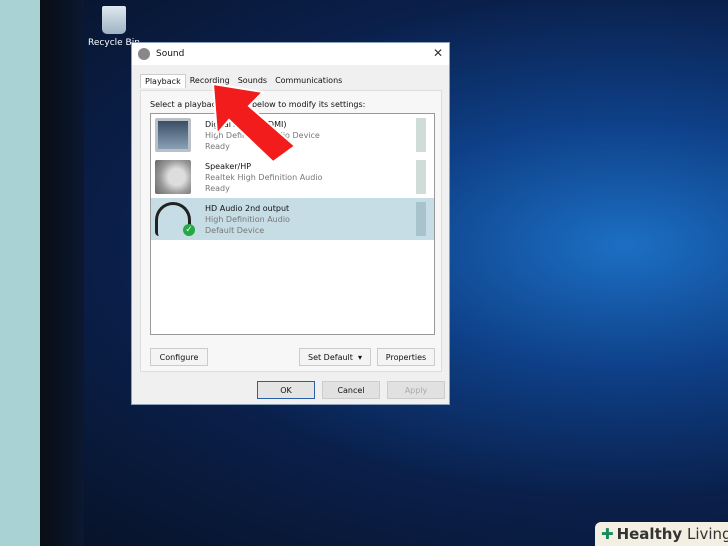 This screenshot has height=546, width=728. I want to click on close-icon: ✕, so click(438, 53).